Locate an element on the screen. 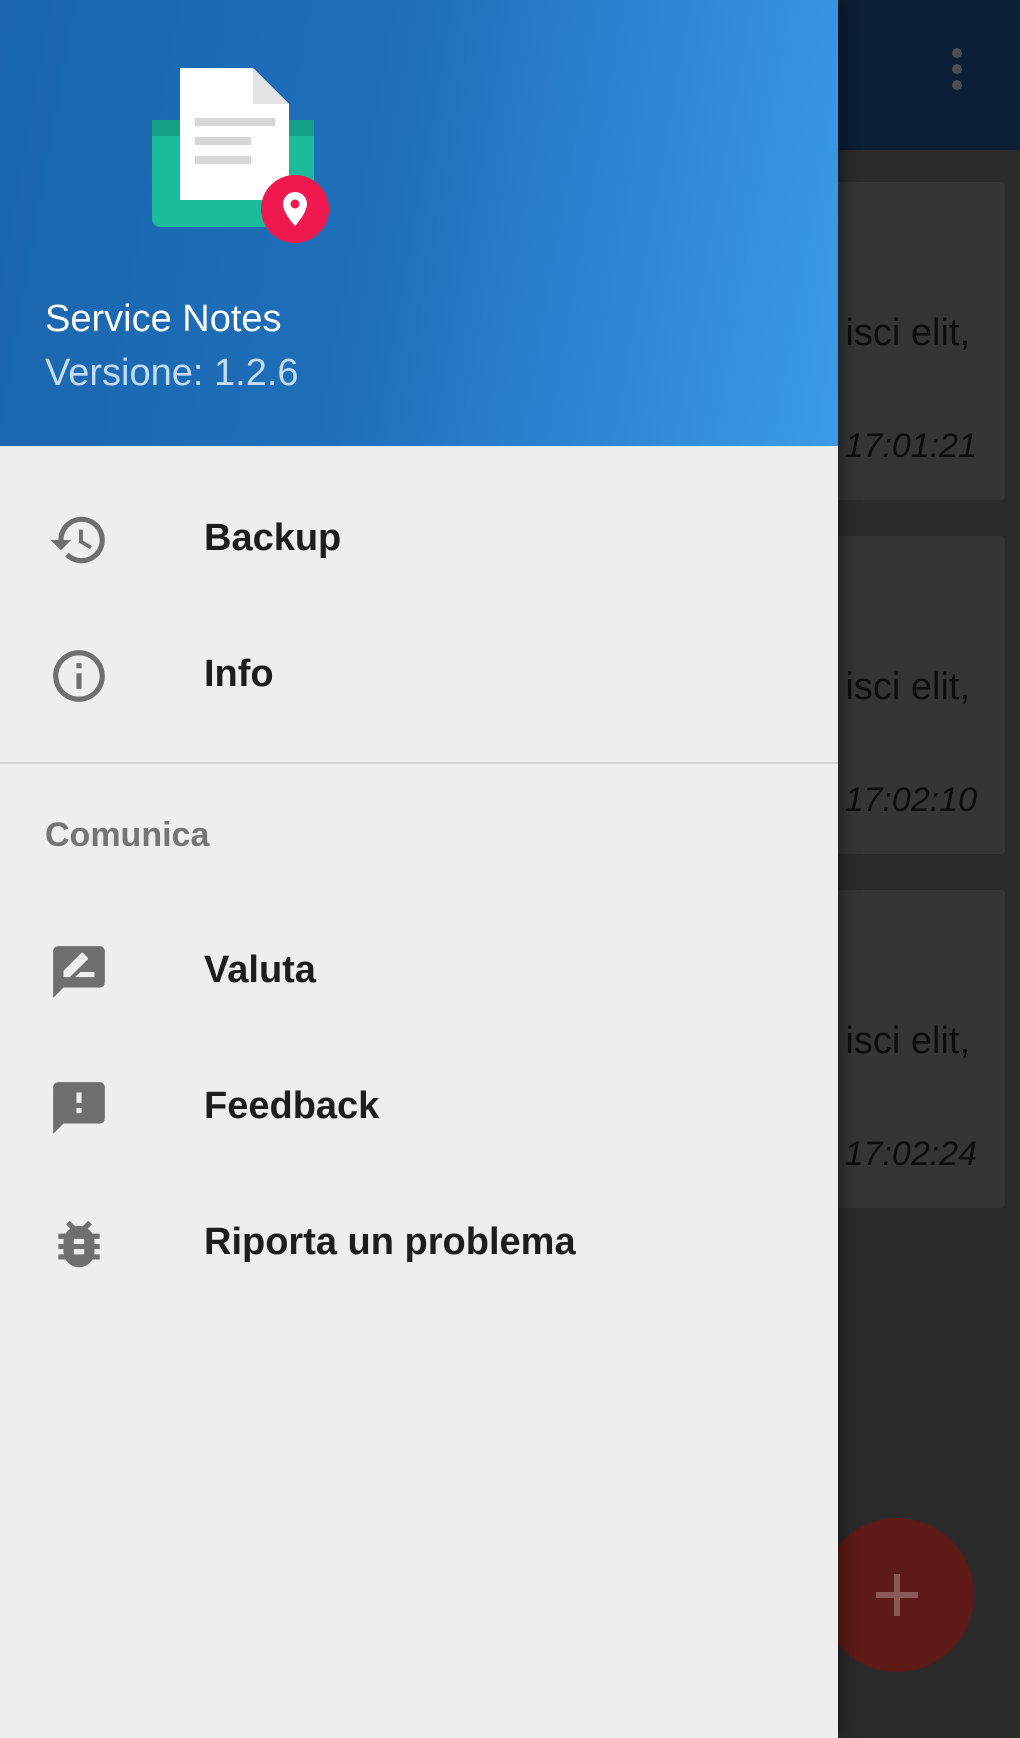 Image resolution: width=1020 pixels, height=1738 pixels. menu-item-report-bug: Riporta un problema is located at coordinates (419, 1241).